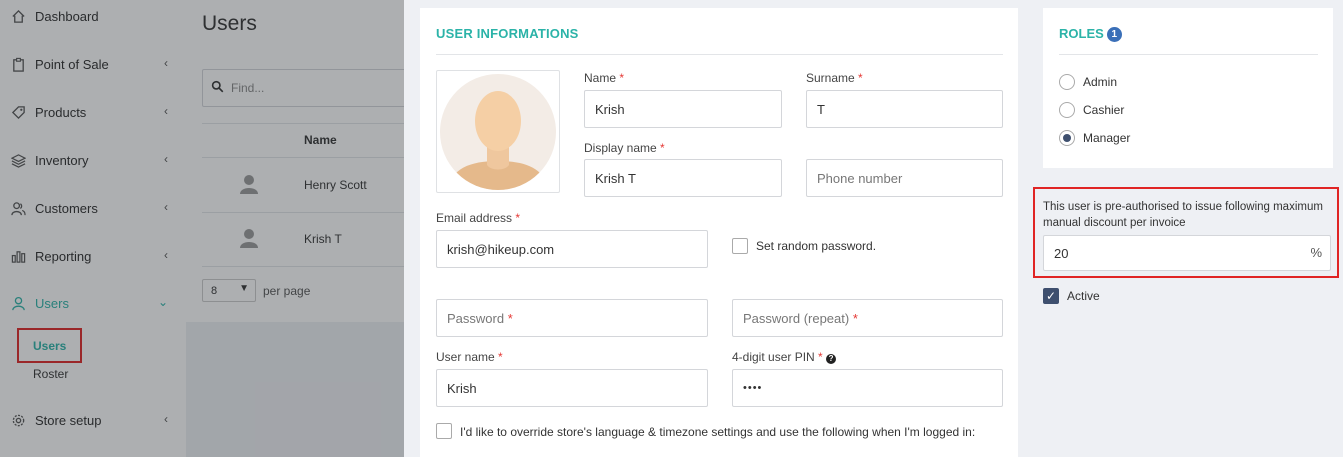  I want to click on display-name-label: Display name *, so click(624, 148).